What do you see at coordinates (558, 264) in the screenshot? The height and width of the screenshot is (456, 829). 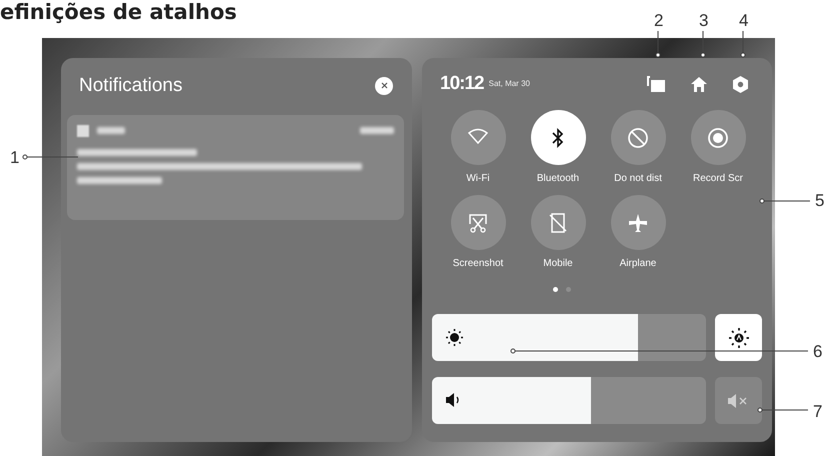 I see `toggle-label: Mobile` at bounding box center [558, 264].